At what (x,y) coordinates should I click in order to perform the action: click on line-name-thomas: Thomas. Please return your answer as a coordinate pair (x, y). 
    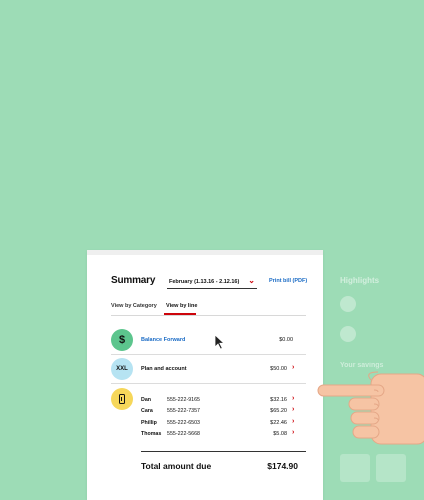
    Looking at the image, I should click on (151, 434).